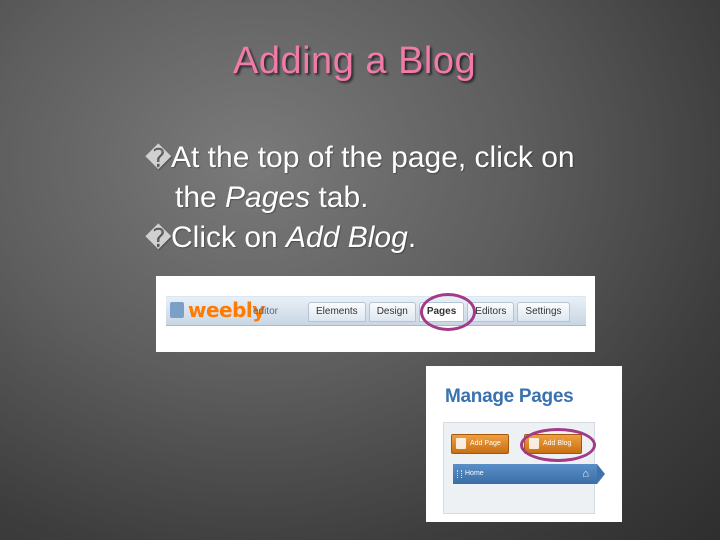 The height and width of the screenshot is (540, 720). I want to click on manage-pages-title: Manage Pages, so click(509, 396).